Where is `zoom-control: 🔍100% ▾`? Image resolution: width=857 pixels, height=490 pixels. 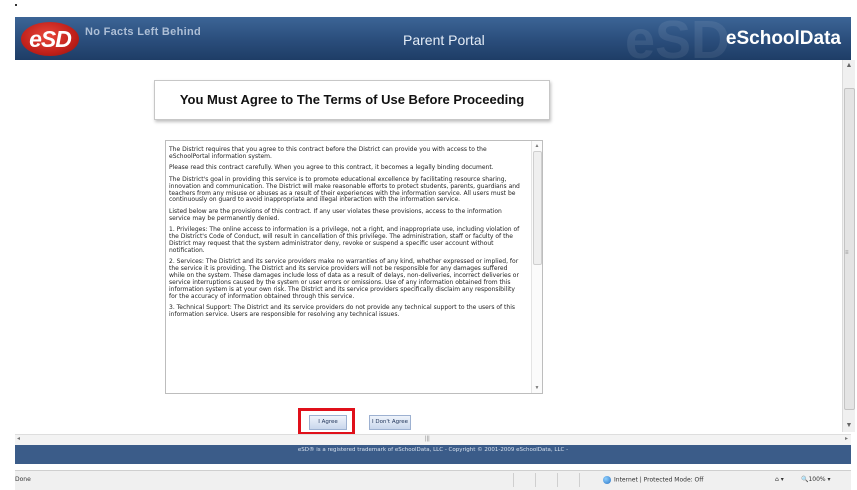
zoom-control: 🔍100% ▾ is located at coordinates (816, 479).